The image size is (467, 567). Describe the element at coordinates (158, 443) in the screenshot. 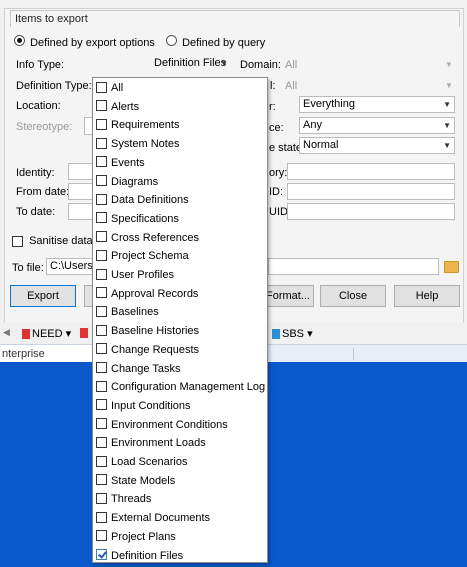

I see `dropdown-item-label: Environment Loads` at that location.